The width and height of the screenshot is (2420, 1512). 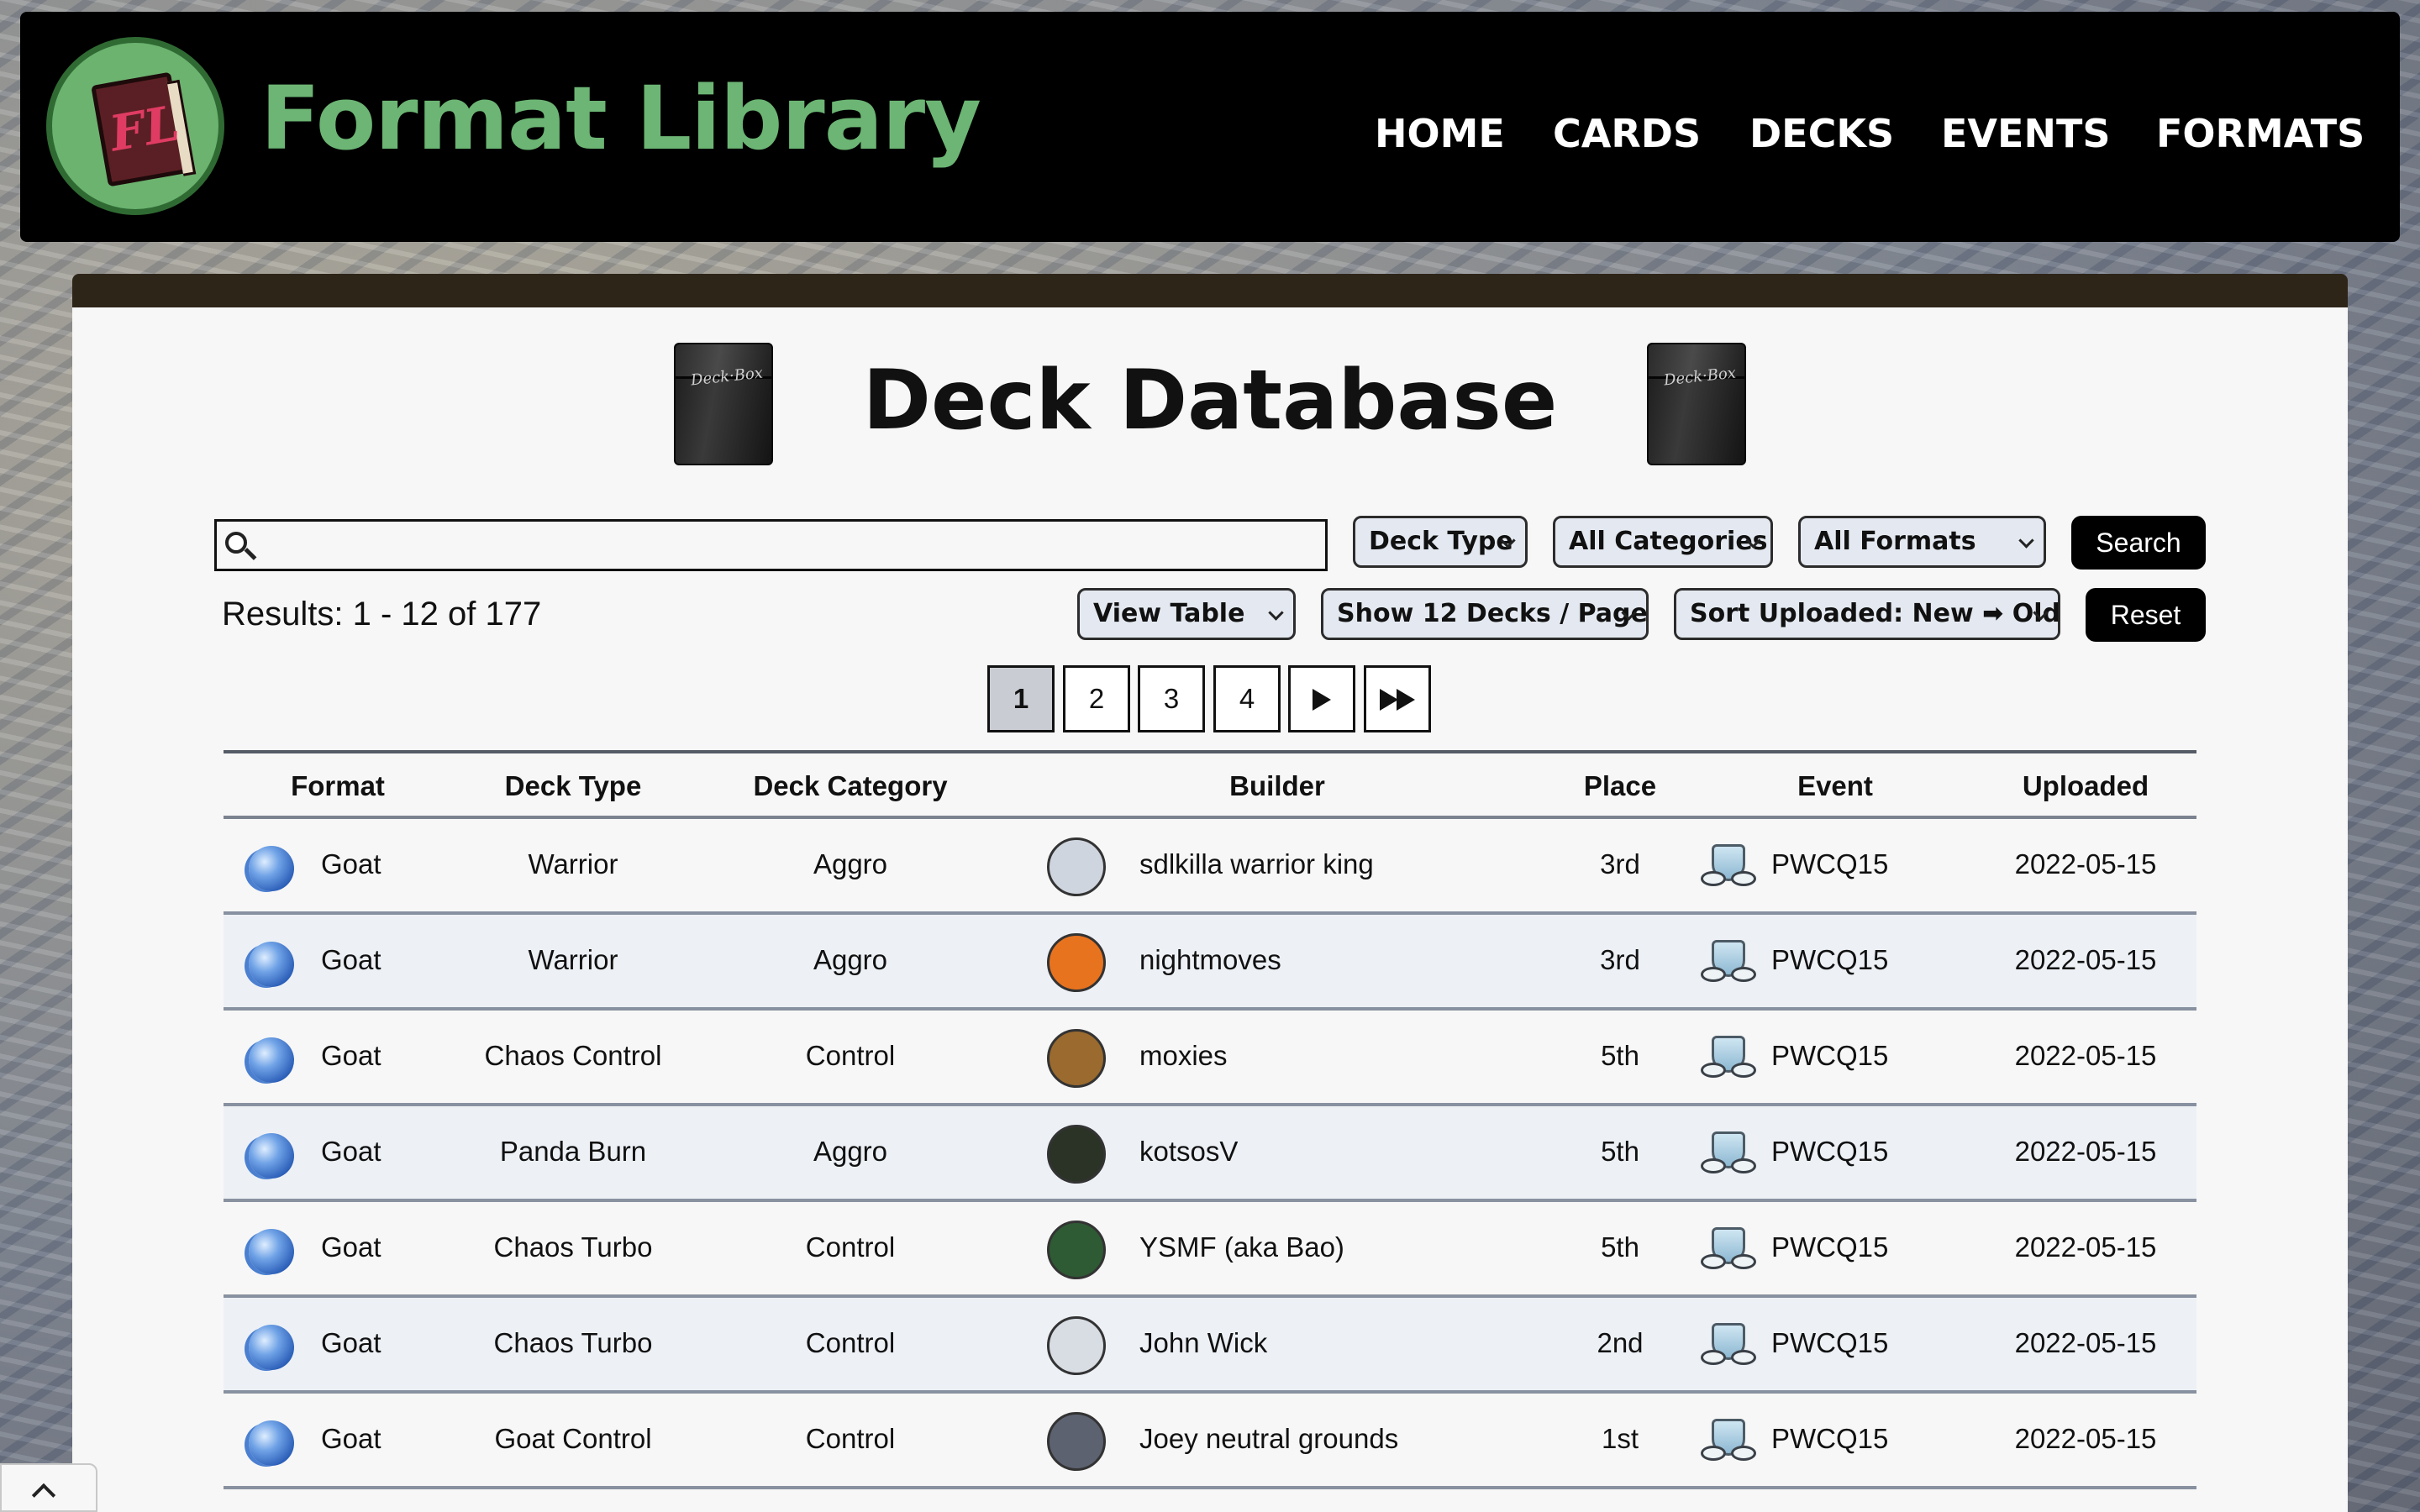 I want to click on cell-builder: Joey neutral grounds, so click(x=1268, y=1438).